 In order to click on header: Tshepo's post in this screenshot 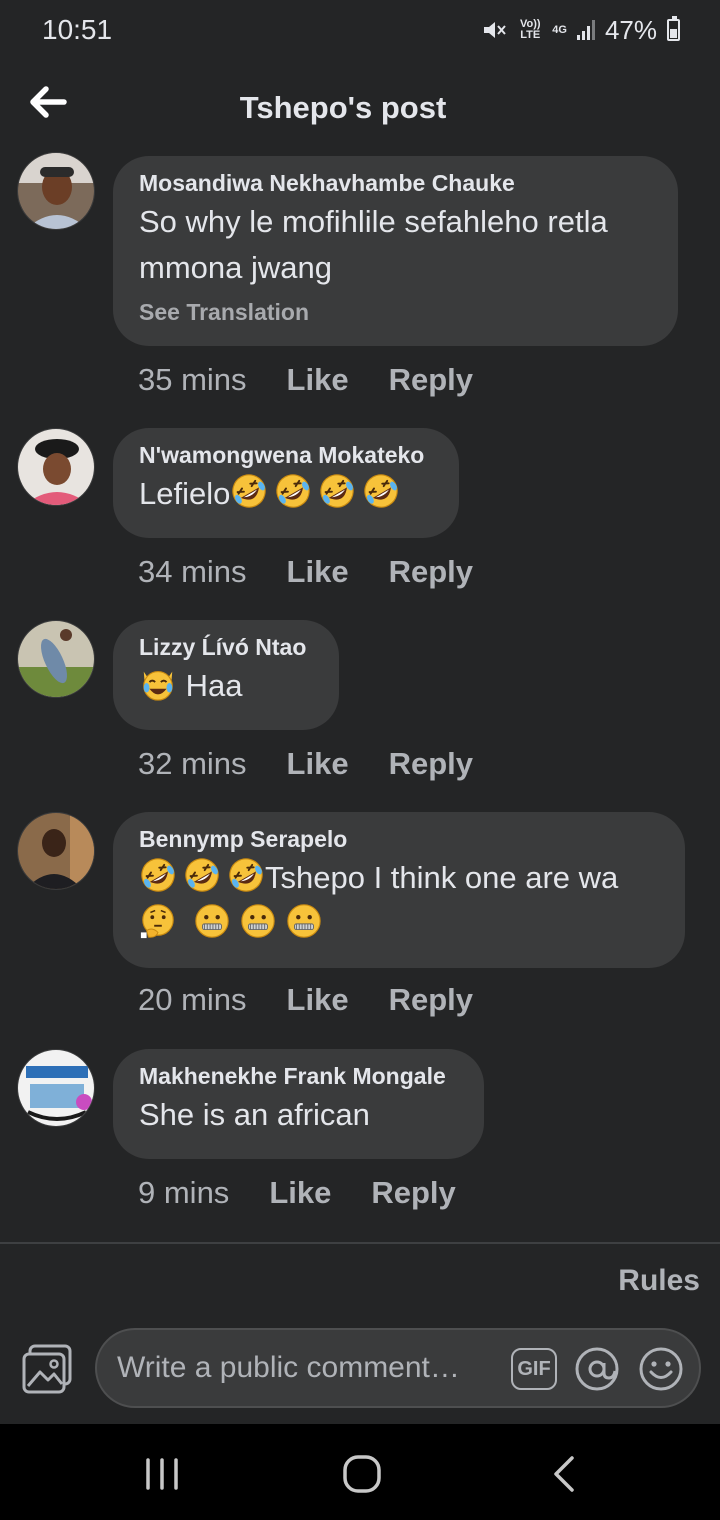, I will do `click(360, 107)`.